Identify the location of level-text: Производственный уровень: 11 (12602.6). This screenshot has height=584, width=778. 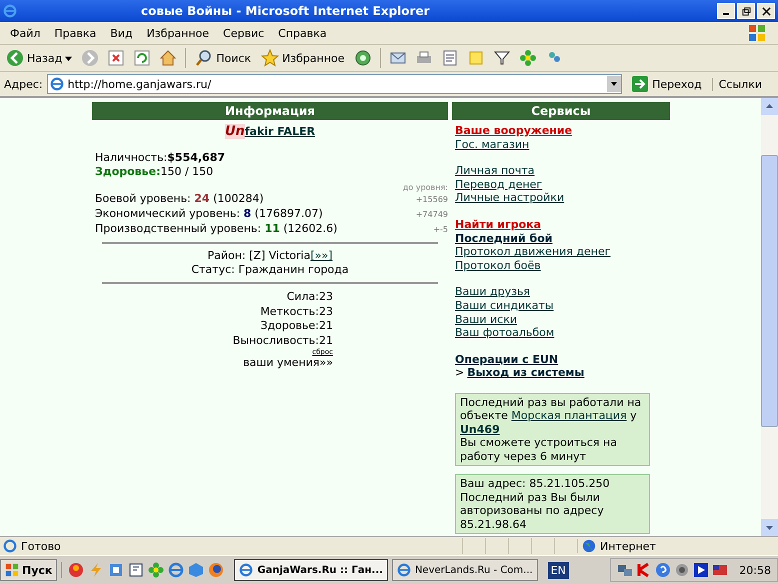
(216, 229).